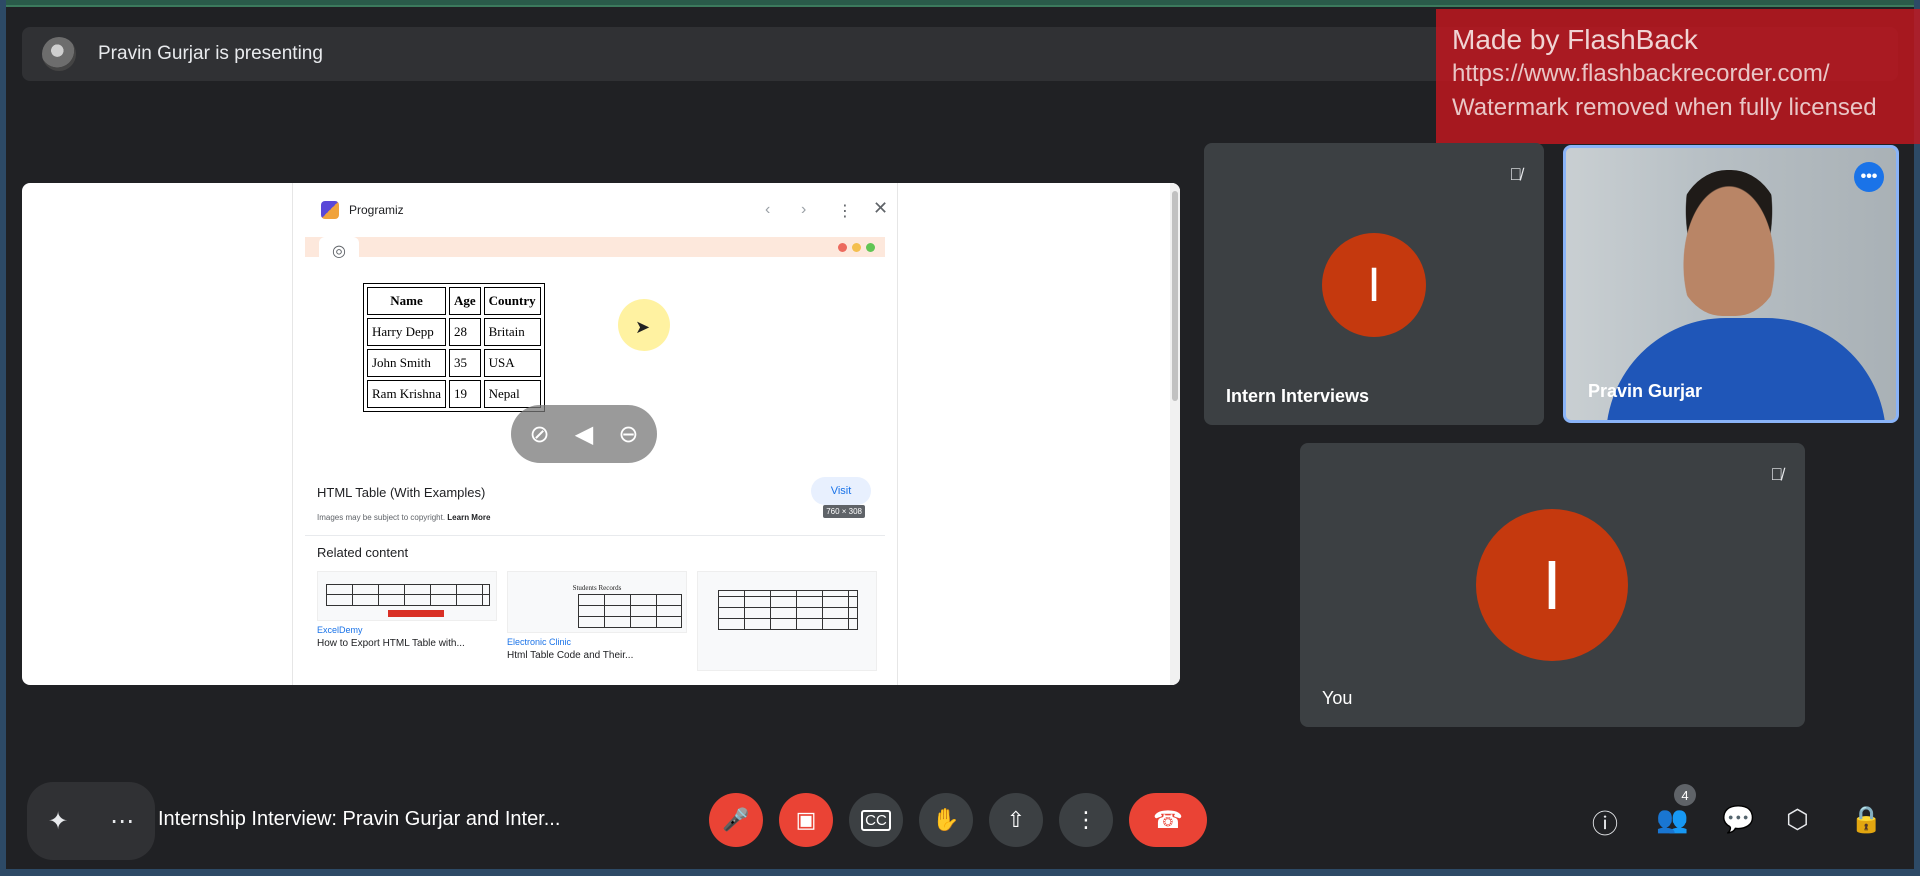 The width and height of the screenshot is (1920, 876). What do you see at coordinates (767, 210) in the screenshot?
I see `chevron-left-icon: ‹` at bounding box center [767, 210].